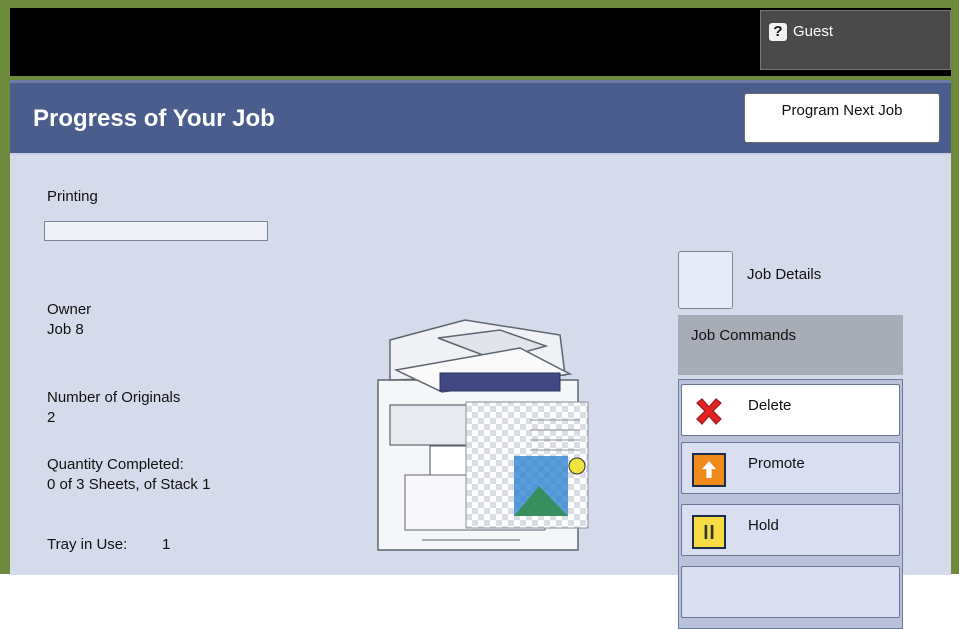 The image size is (959, 629). Describe the element at coordinates (770, 405) in the screenshot. I see `delete-label: Delete` at that location.